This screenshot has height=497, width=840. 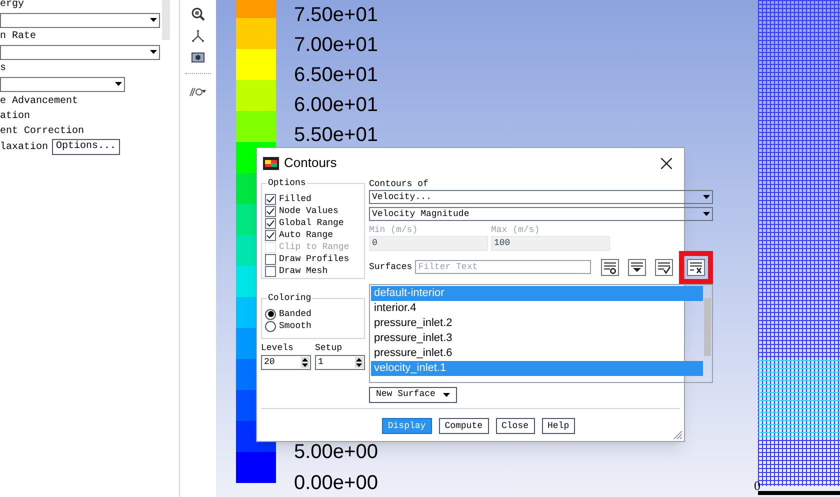 What do you see at coordinates (537, 308) in the screenshot?
I see `list-item: interior.4` at bounding box center [537, 308].